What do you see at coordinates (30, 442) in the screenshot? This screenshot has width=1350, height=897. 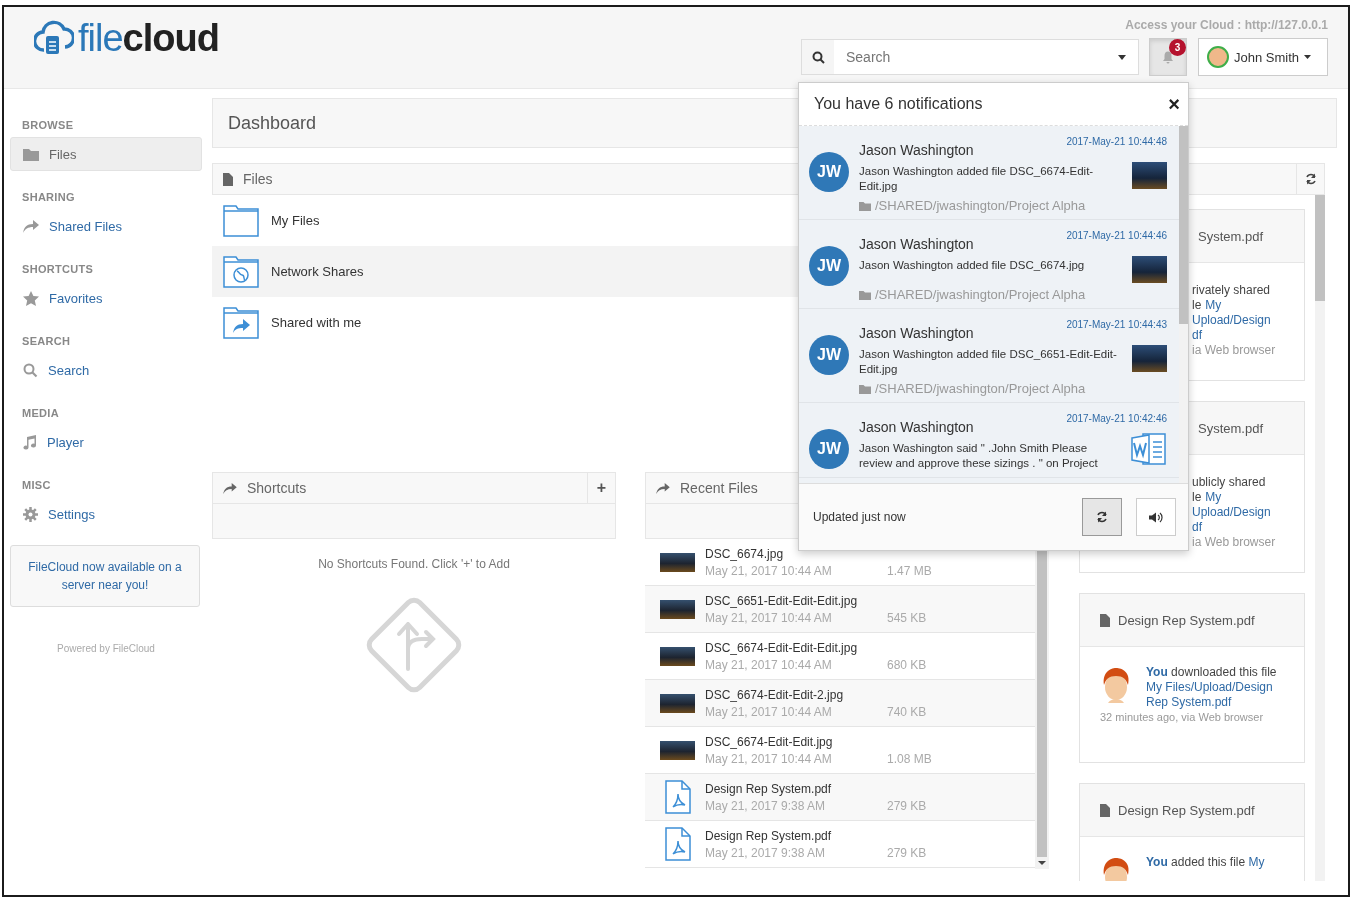 I see `music-note-icon` at bounding box center [30, 442].